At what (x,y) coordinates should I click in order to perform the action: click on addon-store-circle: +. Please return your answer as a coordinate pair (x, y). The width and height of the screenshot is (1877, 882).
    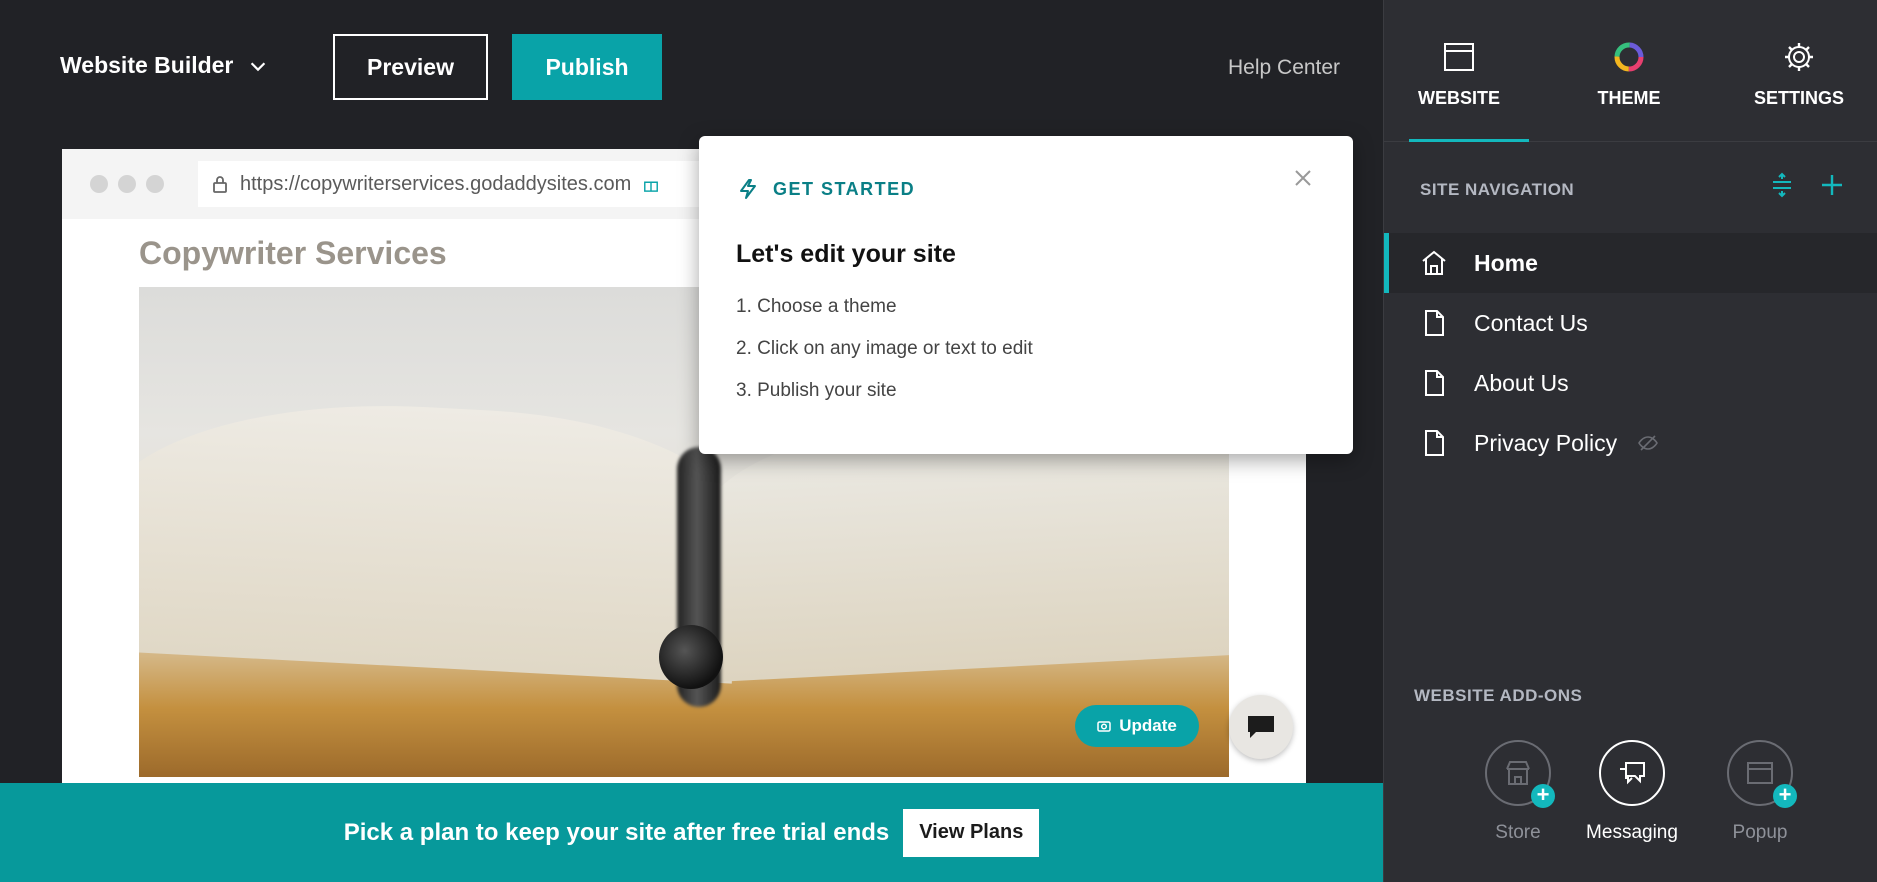
    Looking at the image, I should click on (1520, 774).